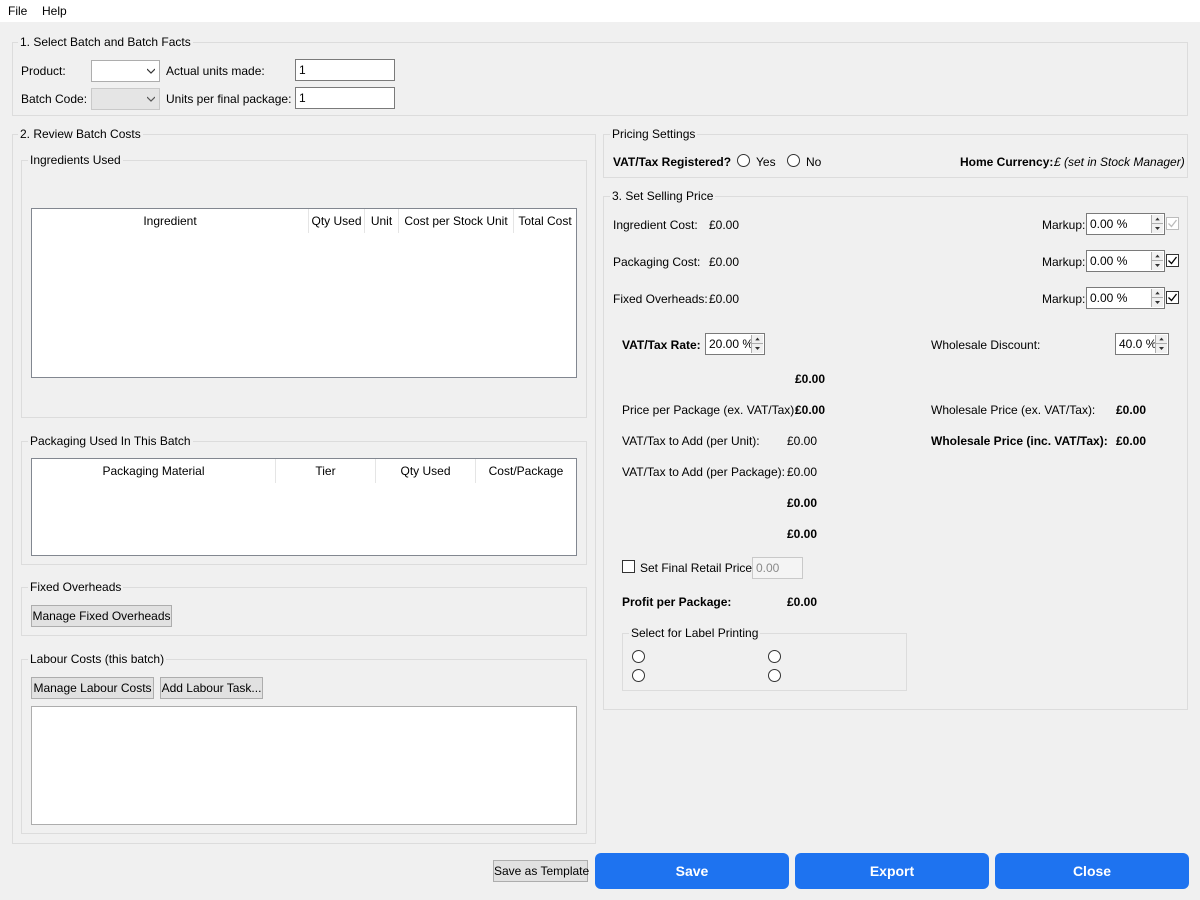  I want to click on vat-rate-spinbox: 20.00 %, so click(735, 344).